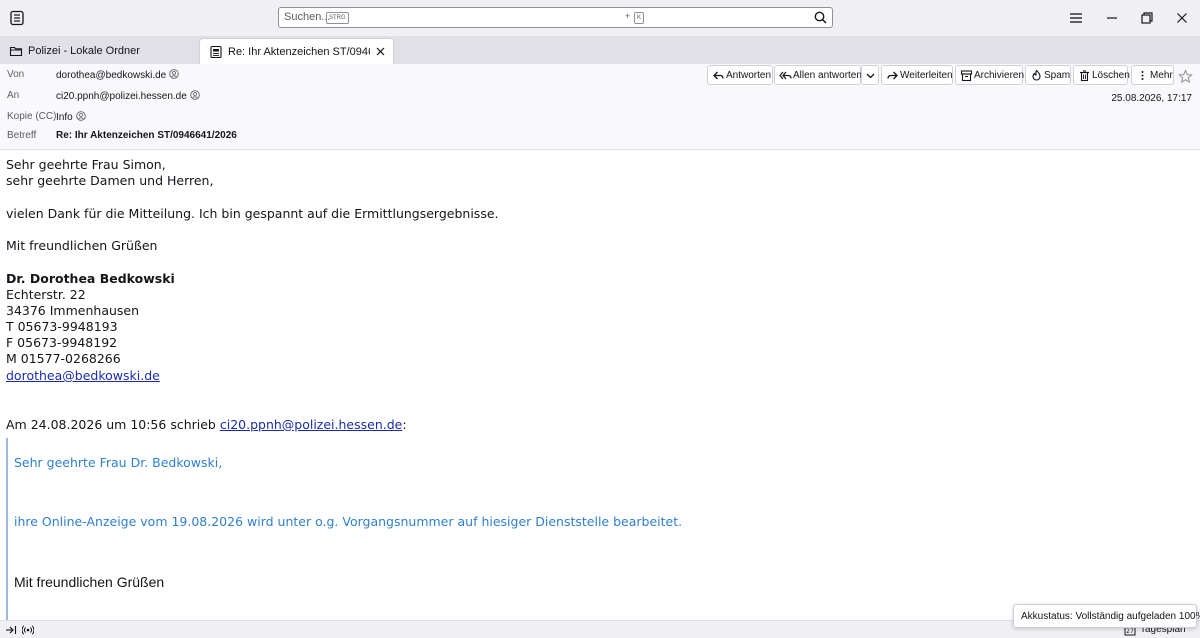 This screenshot has width=1200, height=638. What do you see at coordinates (28, 630) in the screenshot?
I see `online-status-icon` at bounding box center [28, 630].